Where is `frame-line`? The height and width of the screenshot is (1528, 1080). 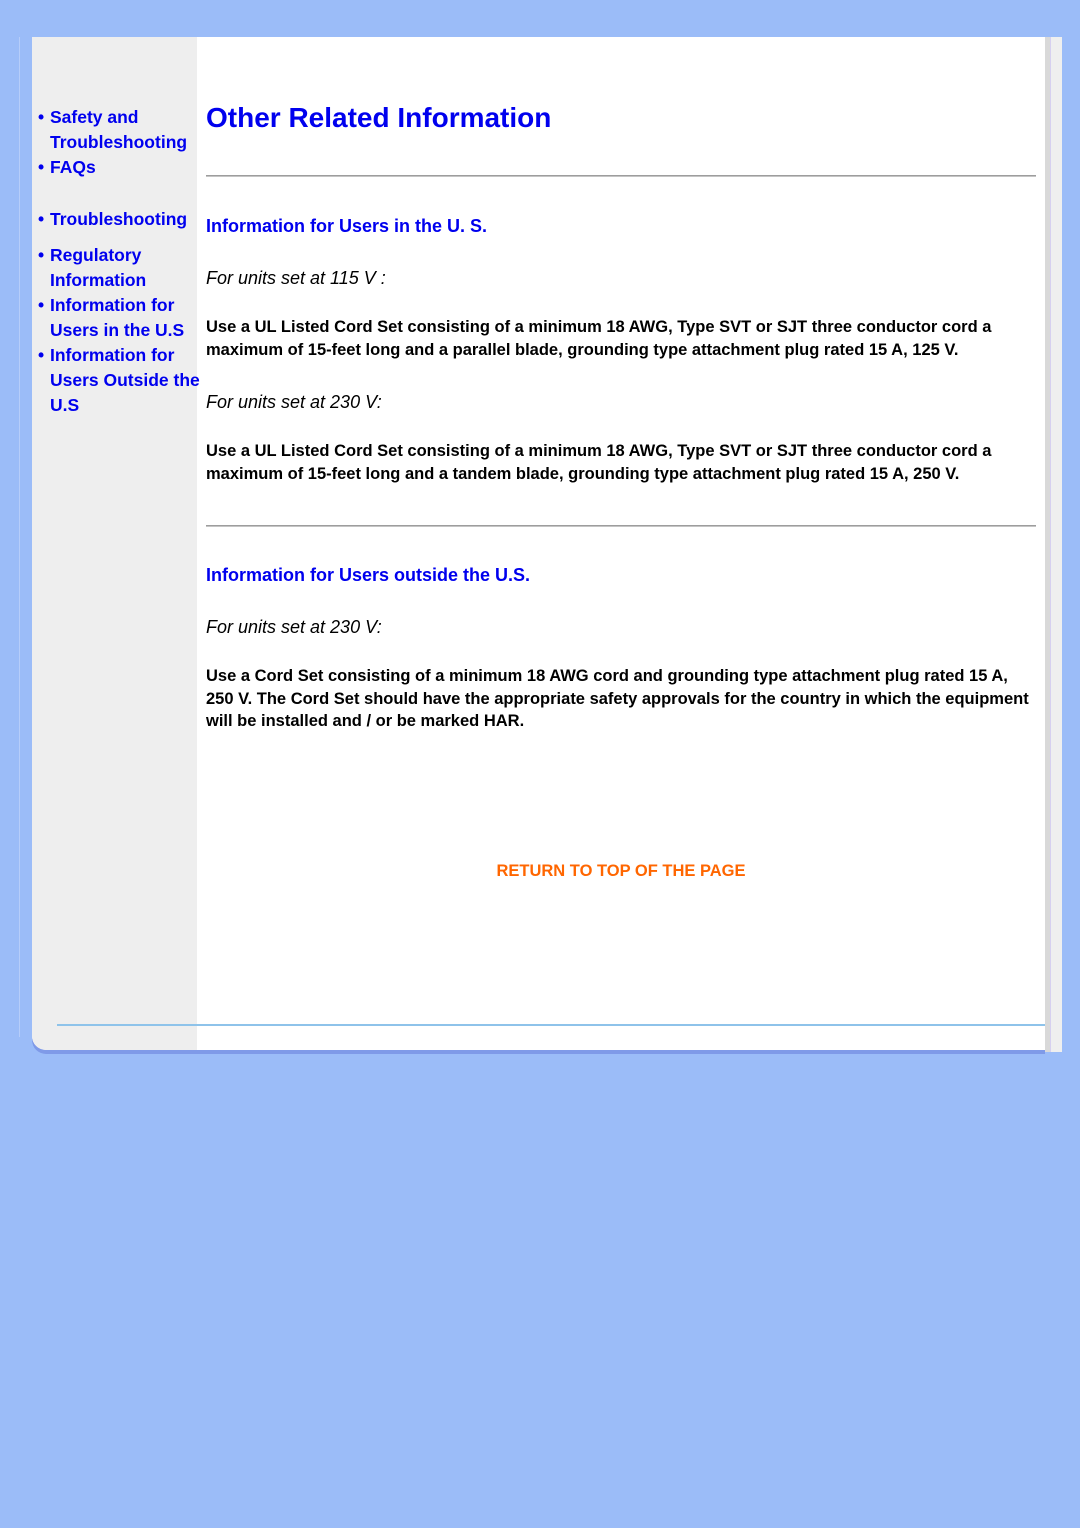 frame-line is located at coordinates (19, 537).